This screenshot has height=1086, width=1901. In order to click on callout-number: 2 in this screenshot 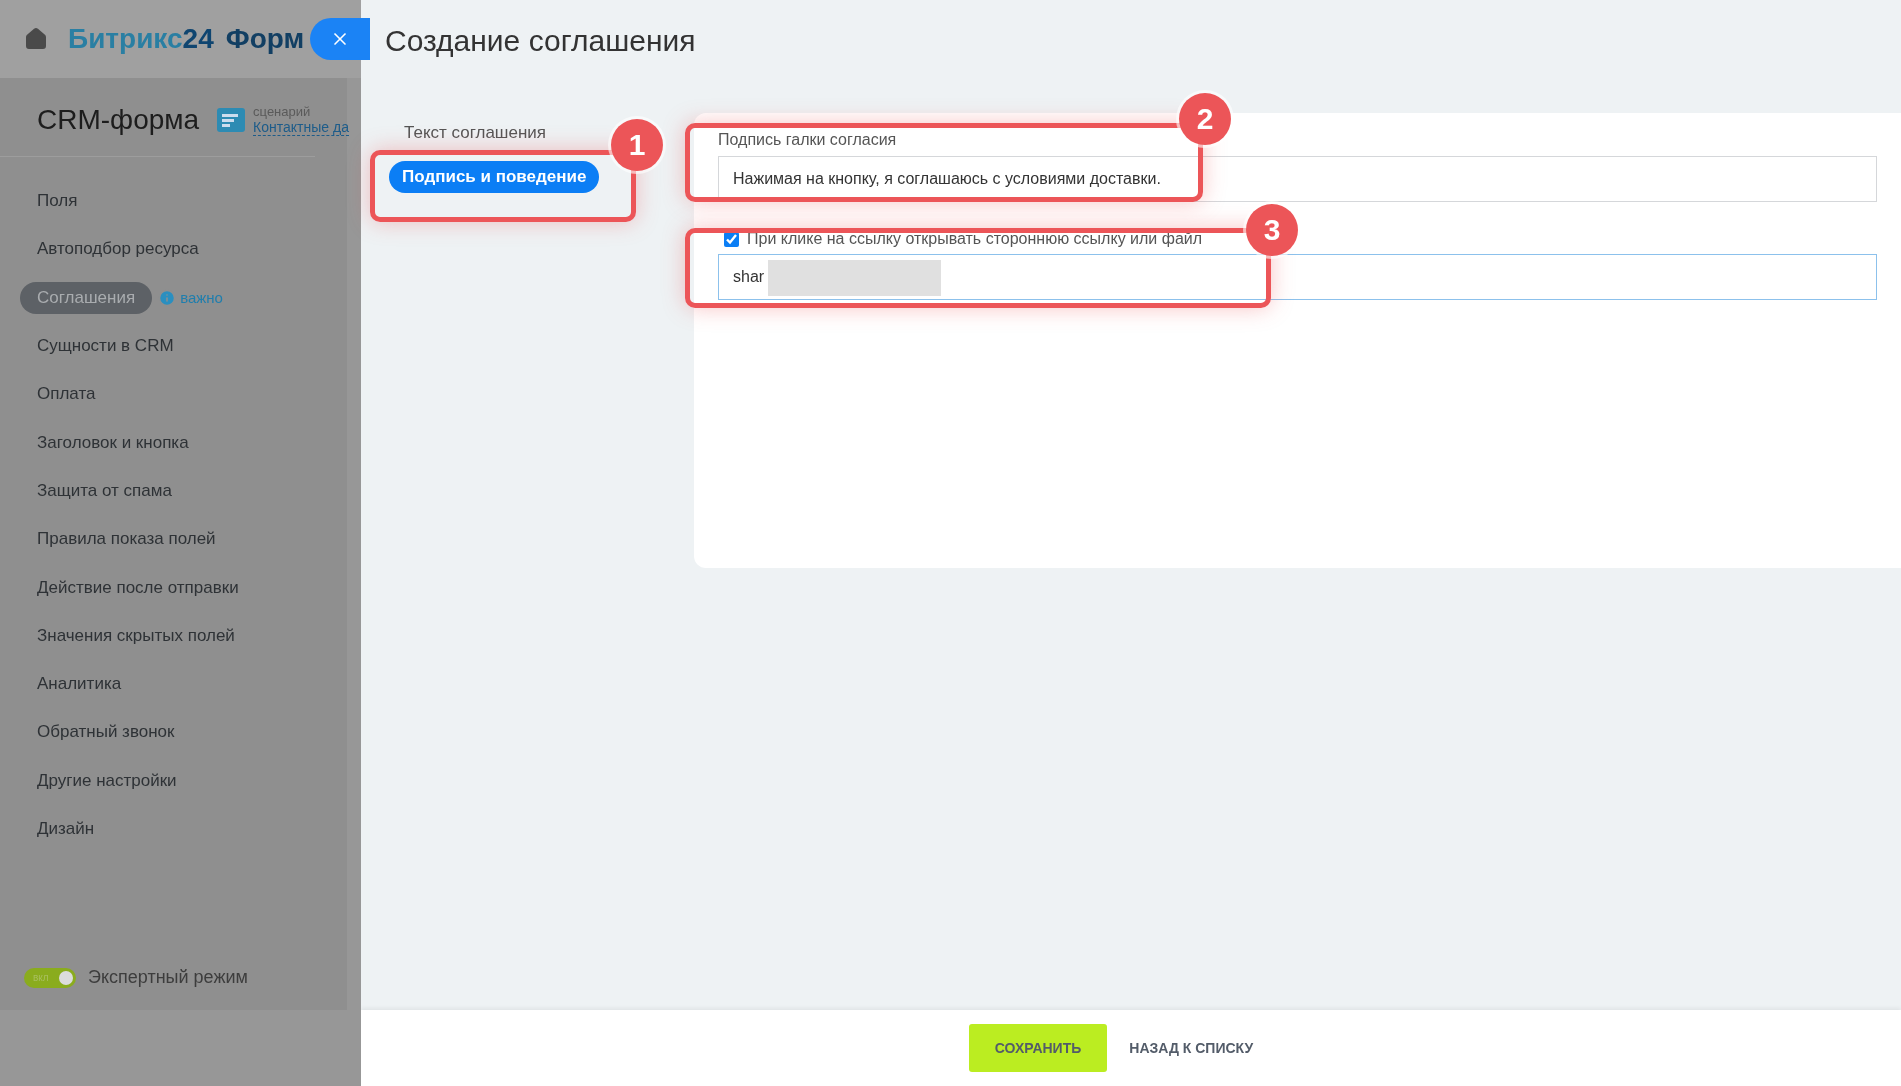, I will do `click(1205, 119)`.